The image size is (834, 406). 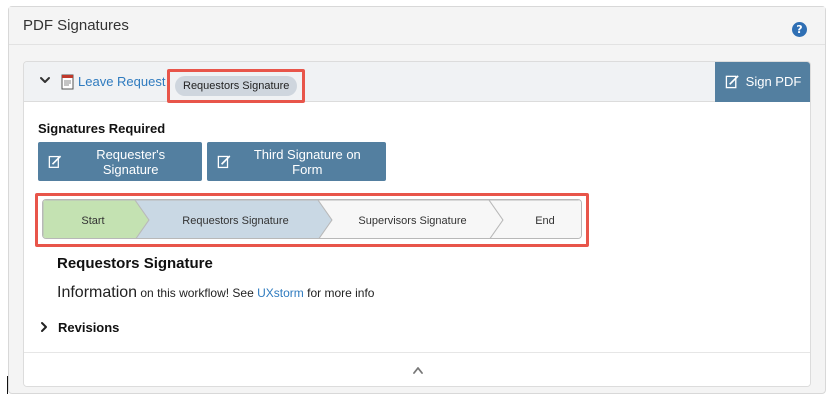 What do you see at coordinates (89, 327) in the screenshot?
I see `revisions-label: Revisions` at bounding box center [89, 327].